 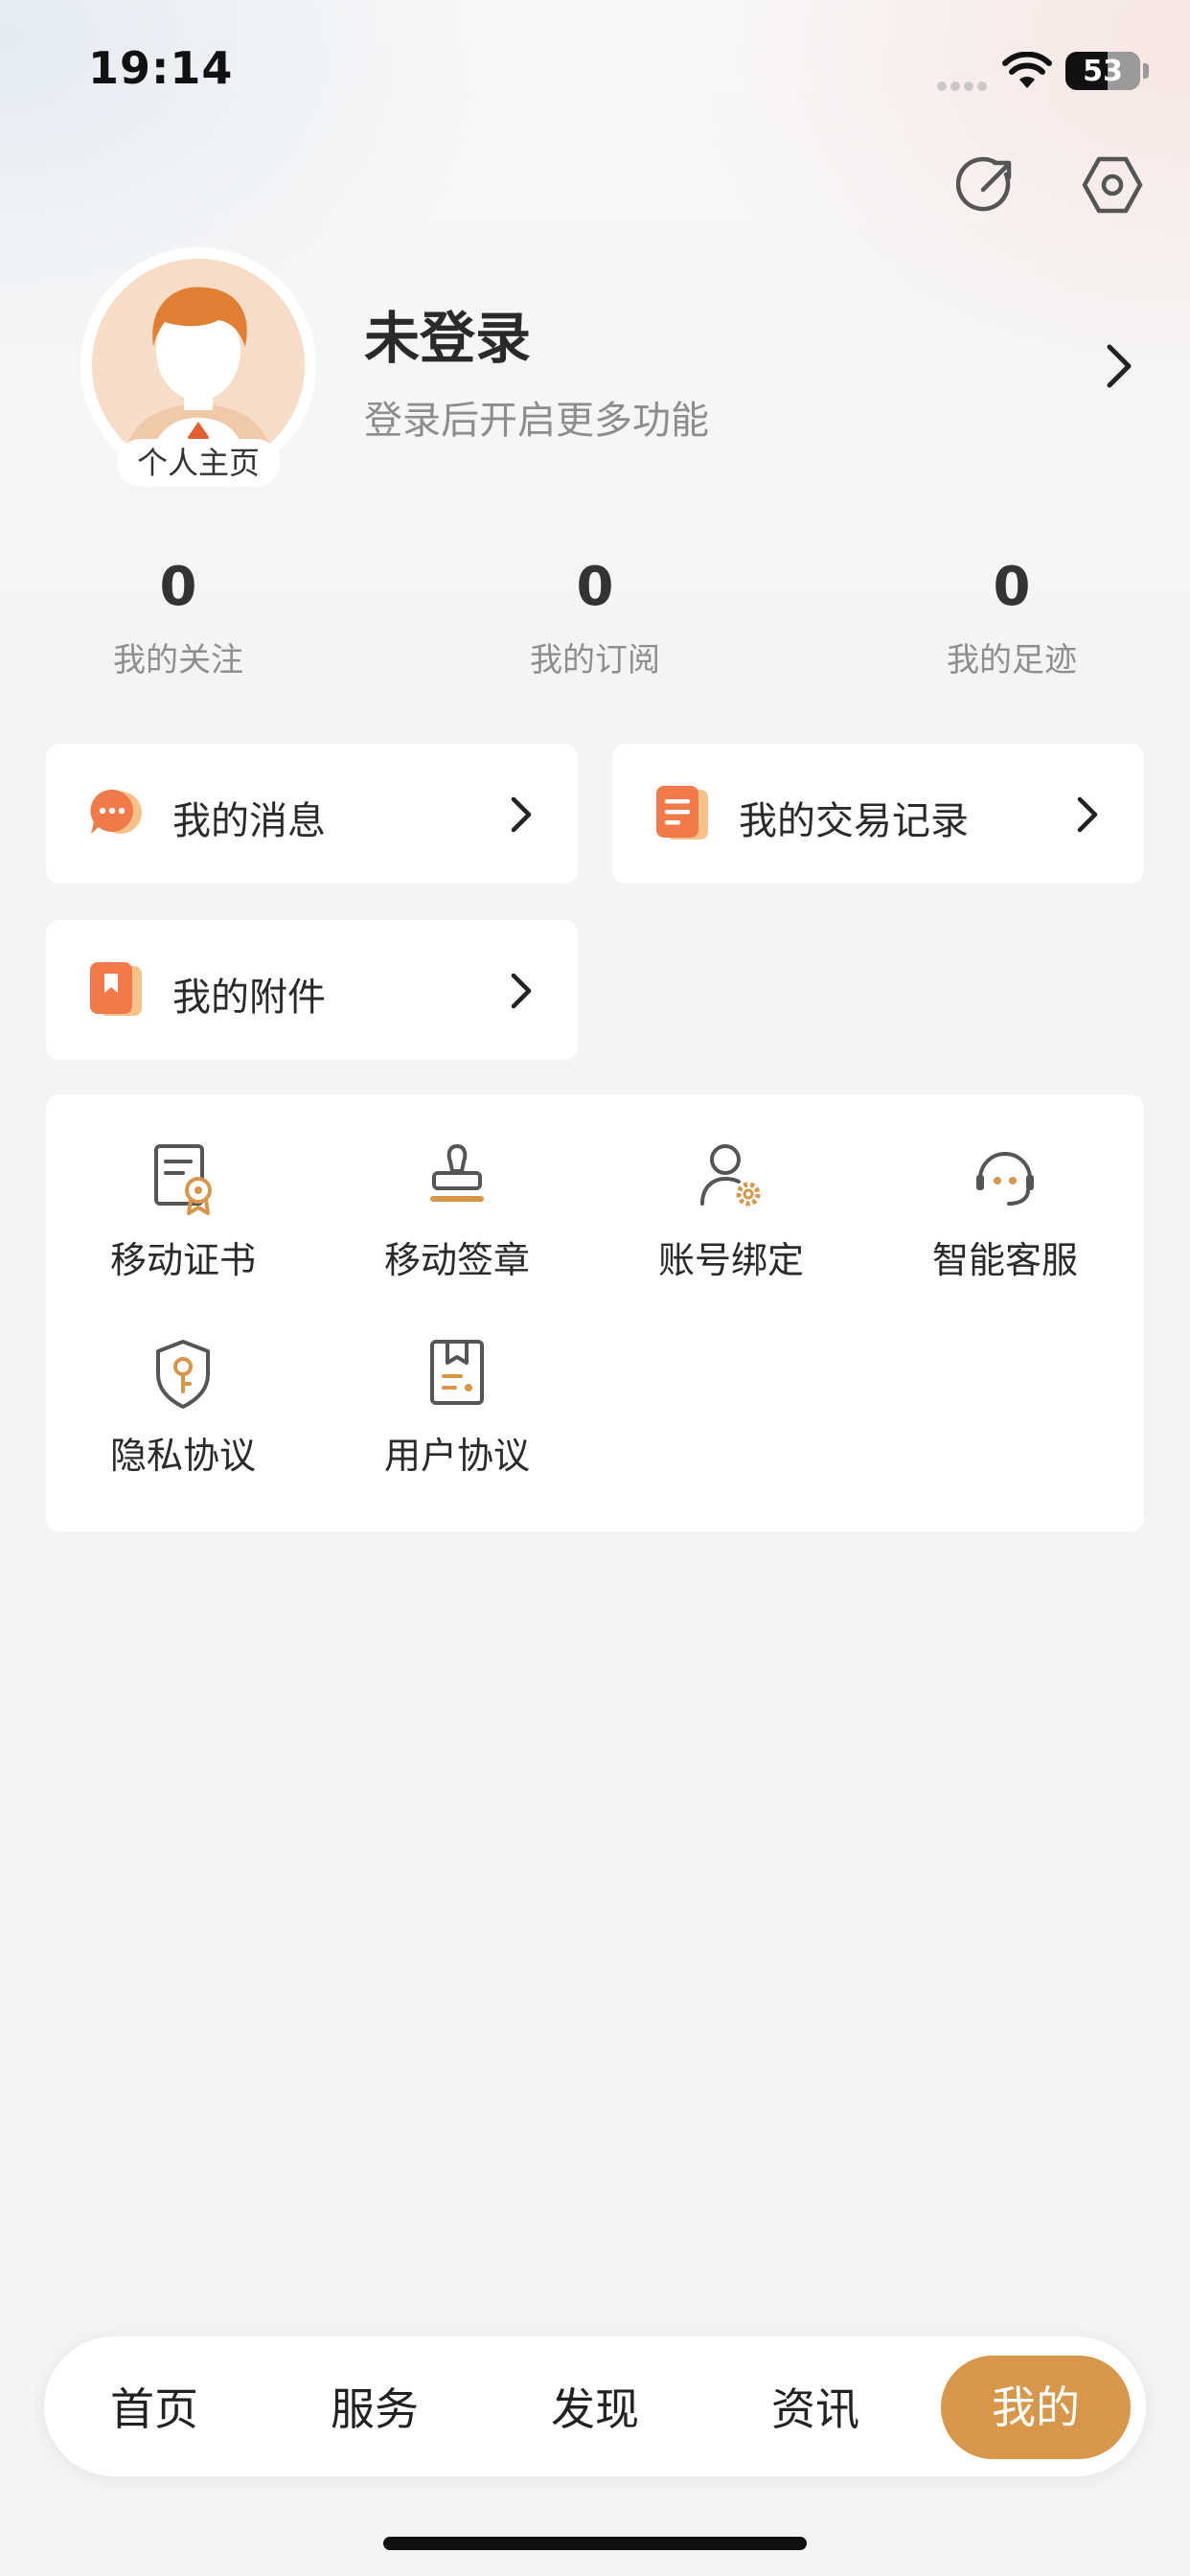 I want to click on battery-icon: 53, so click(x=1102, y=71).